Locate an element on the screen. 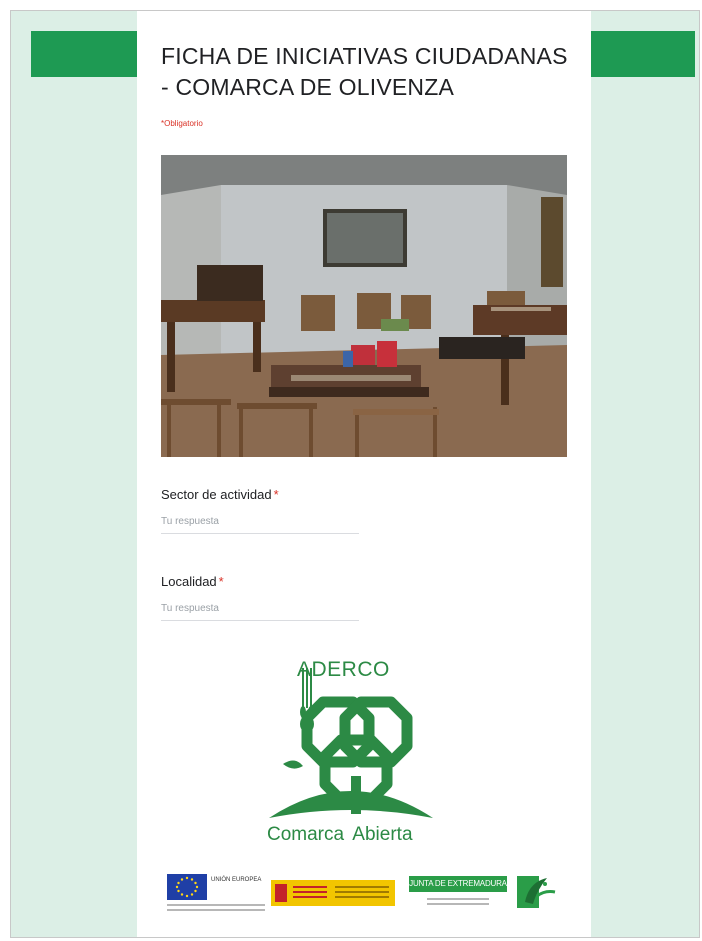  junta-label: JUNTA DE EXTREMADURA is located at coordinates (458, 884).